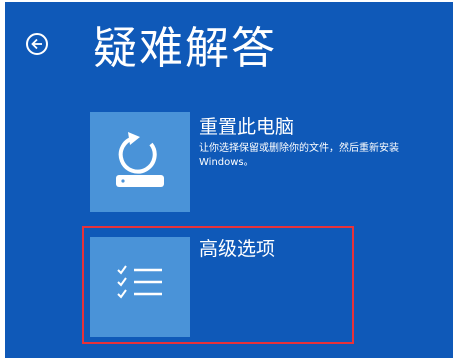 This screenshot has height=361, width=455. What do you see at coordinates (247, 127) in the screenshot?
I see `reset-pc-title: 重置此电脑` at bounding box center [247, 127].